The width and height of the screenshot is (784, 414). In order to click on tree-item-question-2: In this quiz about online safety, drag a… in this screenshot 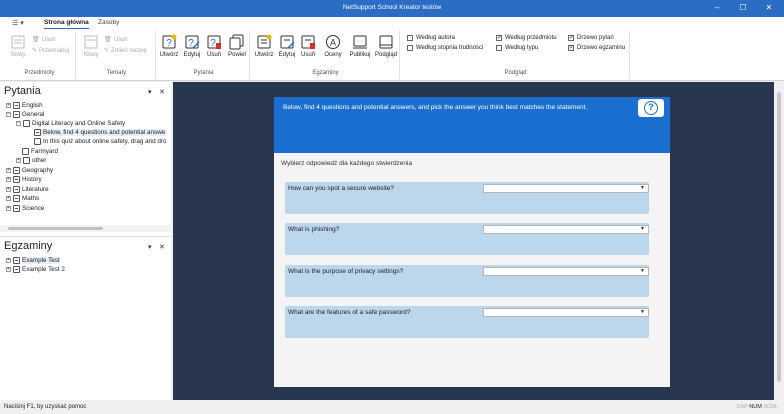, I will do `click(100, 141)`.